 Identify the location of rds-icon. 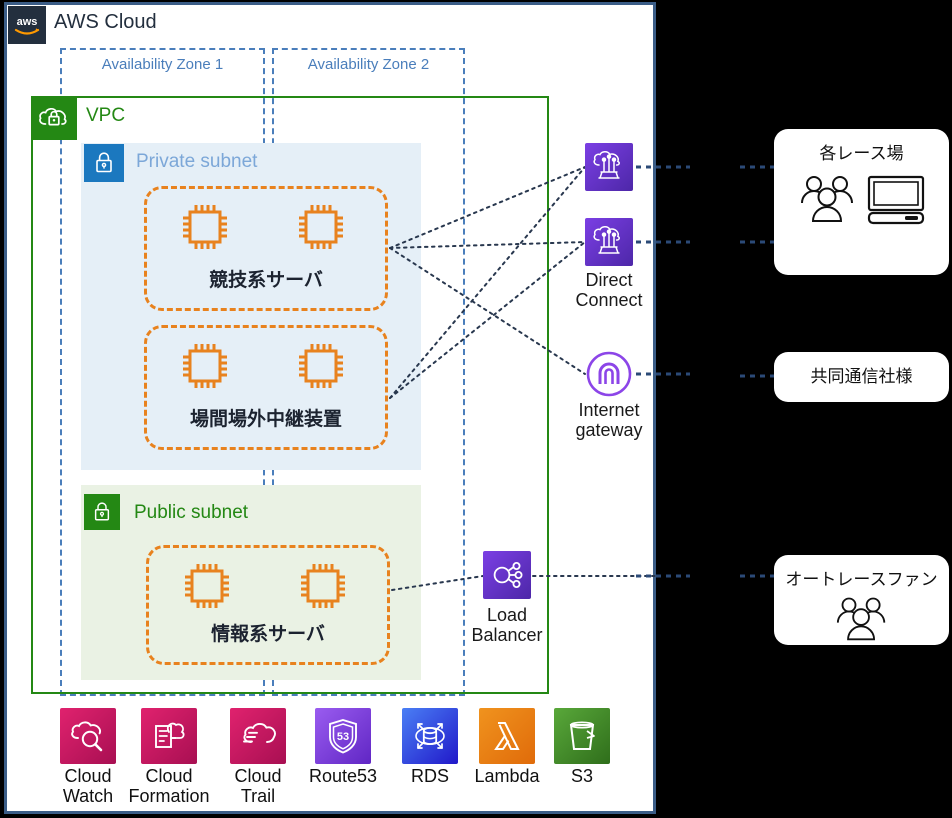
(430, 736).